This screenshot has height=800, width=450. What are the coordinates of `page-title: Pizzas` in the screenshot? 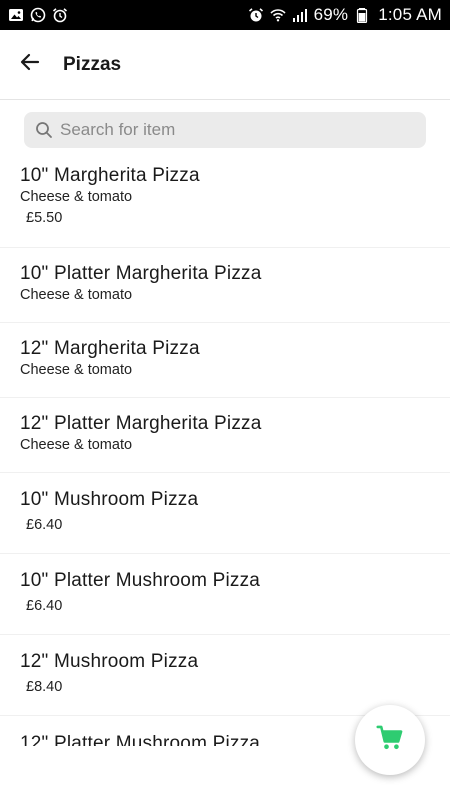 It's located at (92, 64).